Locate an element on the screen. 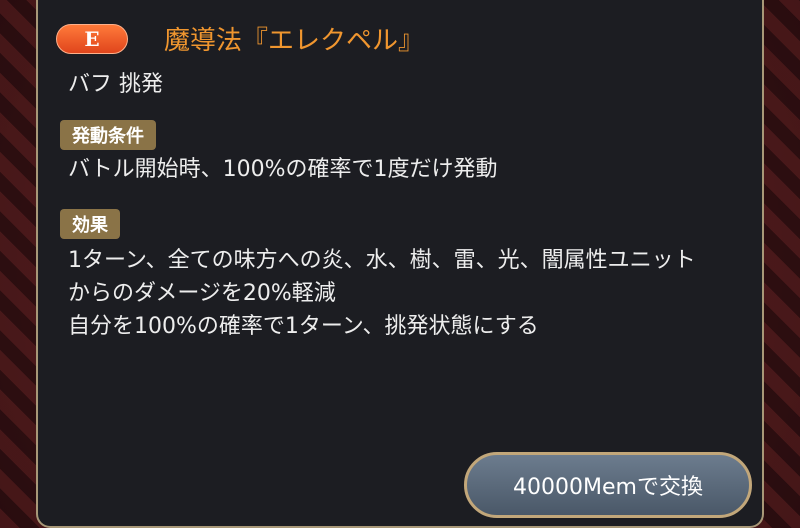 This screenshot has width=800, height=528. skill-tags: バフ 挑発 is located at coordinates (115, 84).